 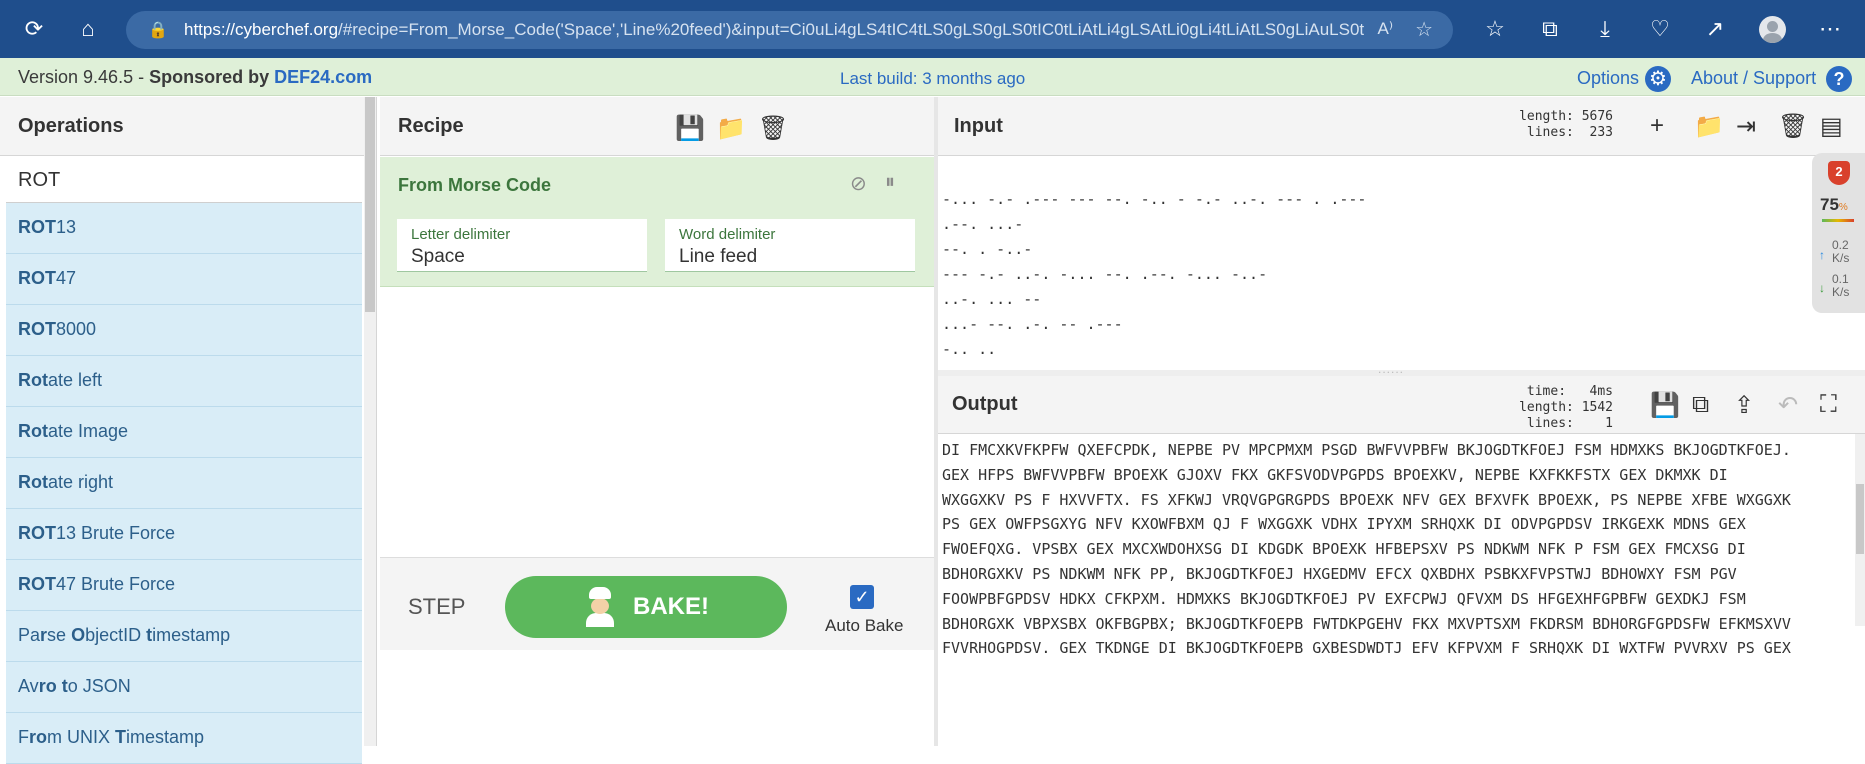 I want to click on options-link: Options, so click(x=1608, y=78).